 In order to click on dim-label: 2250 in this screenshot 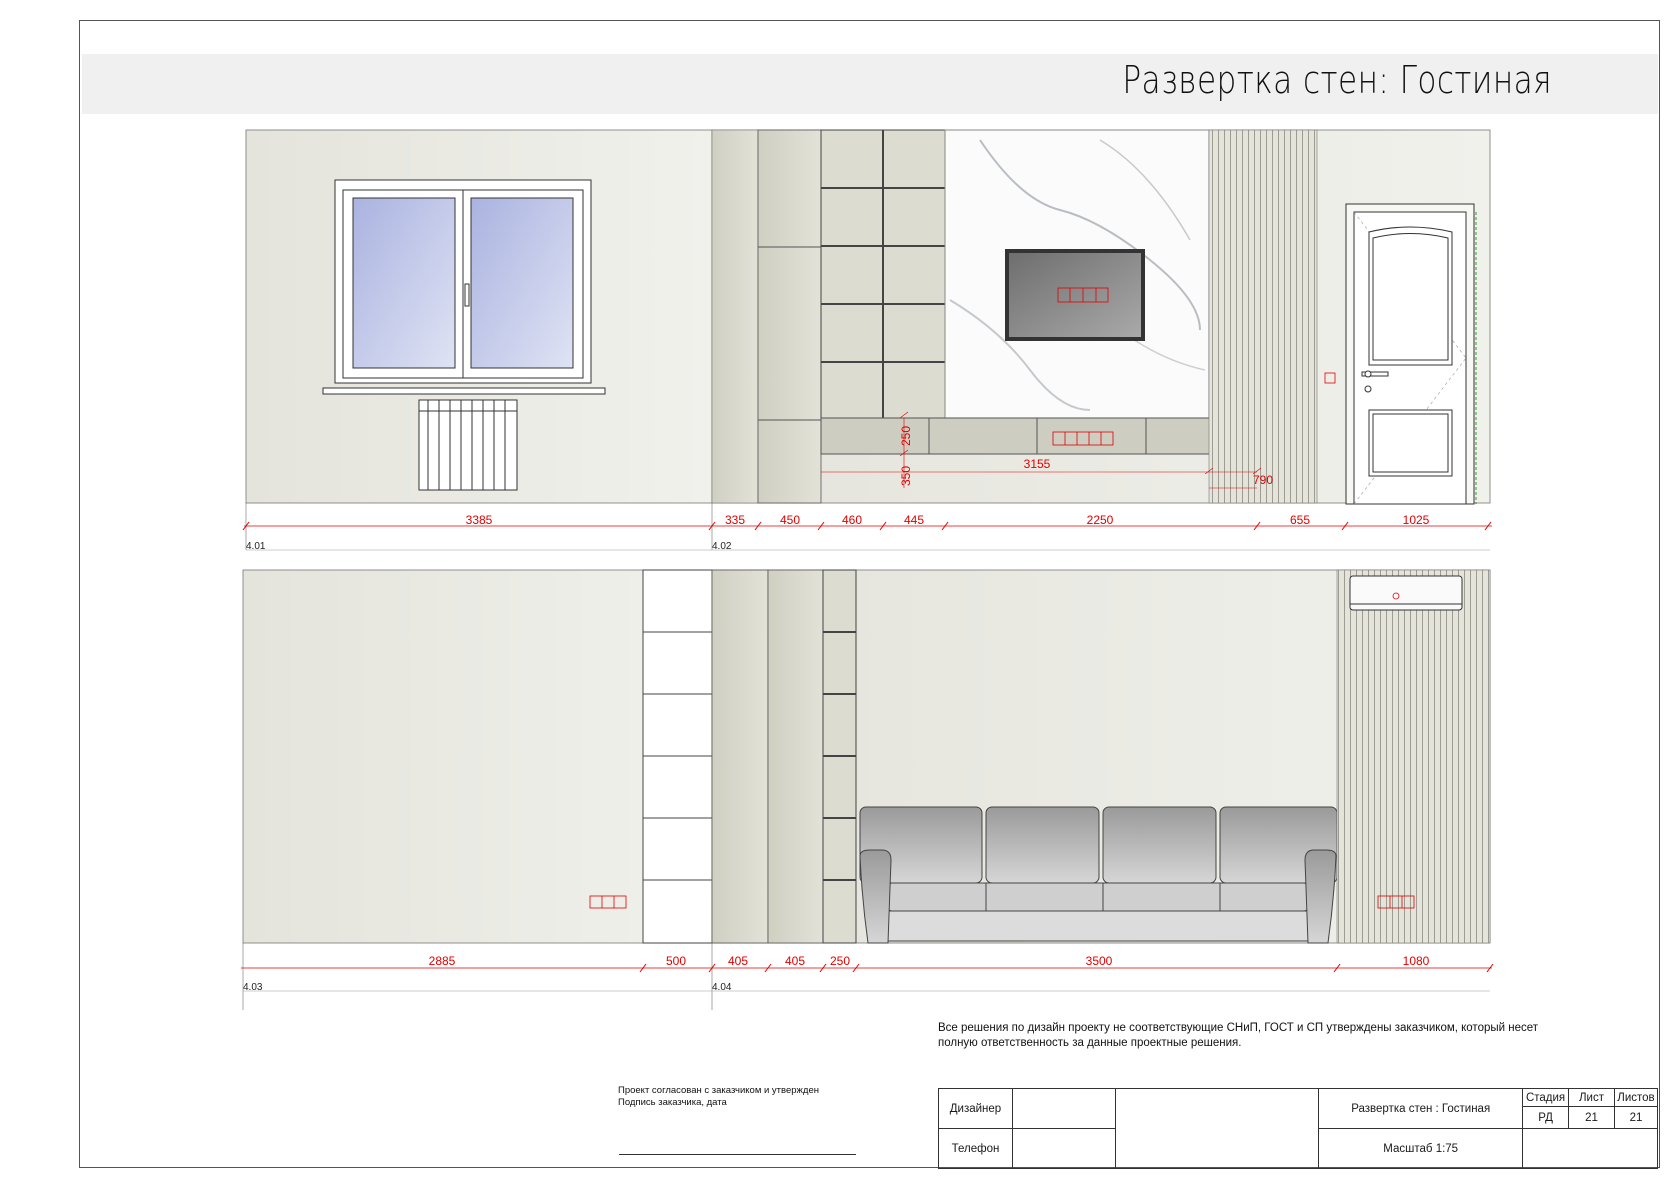, I will do `click(1100, 520)`.